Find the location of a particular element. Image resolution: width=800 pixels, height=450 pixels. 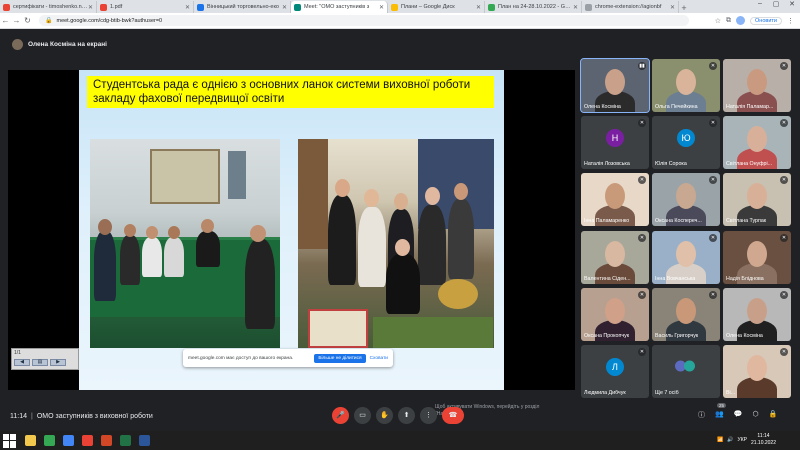

participant-tile: Н ✕ Наталія Лозовська is located at coordinates (615, 143).